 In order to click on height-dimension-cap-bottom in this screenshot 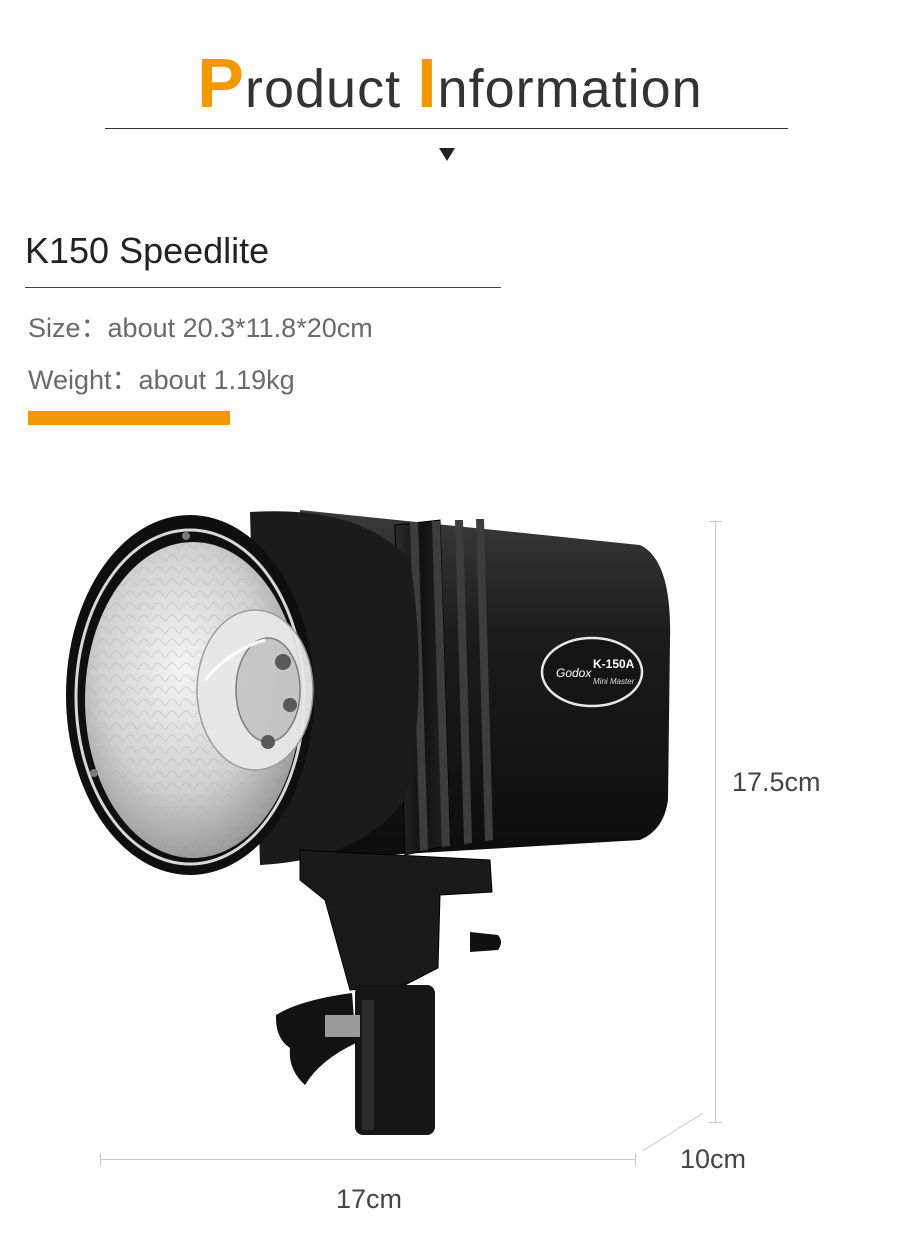, I will do `click(715, 1122)`.